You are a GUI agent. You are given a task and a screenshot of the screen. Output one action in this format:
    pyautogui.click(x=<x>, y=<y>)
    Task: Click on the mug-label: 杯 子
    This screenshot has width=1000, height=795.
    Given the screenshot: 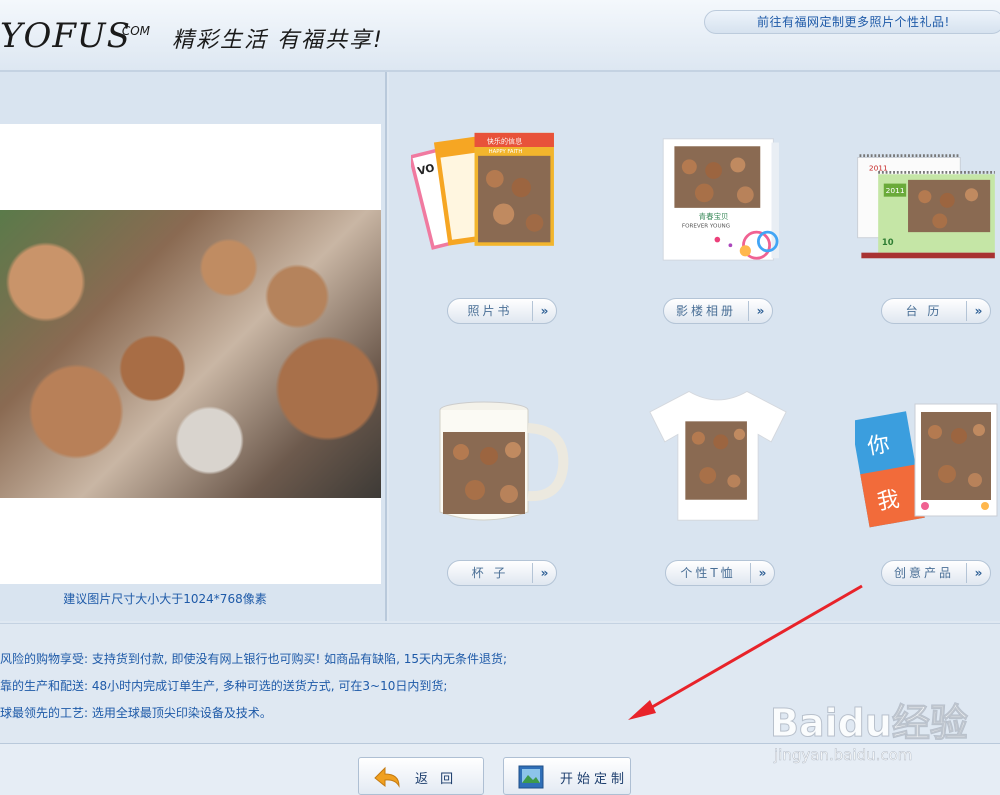 What is the action you would take?
    pyautogui.click(x=490, y=573)
    